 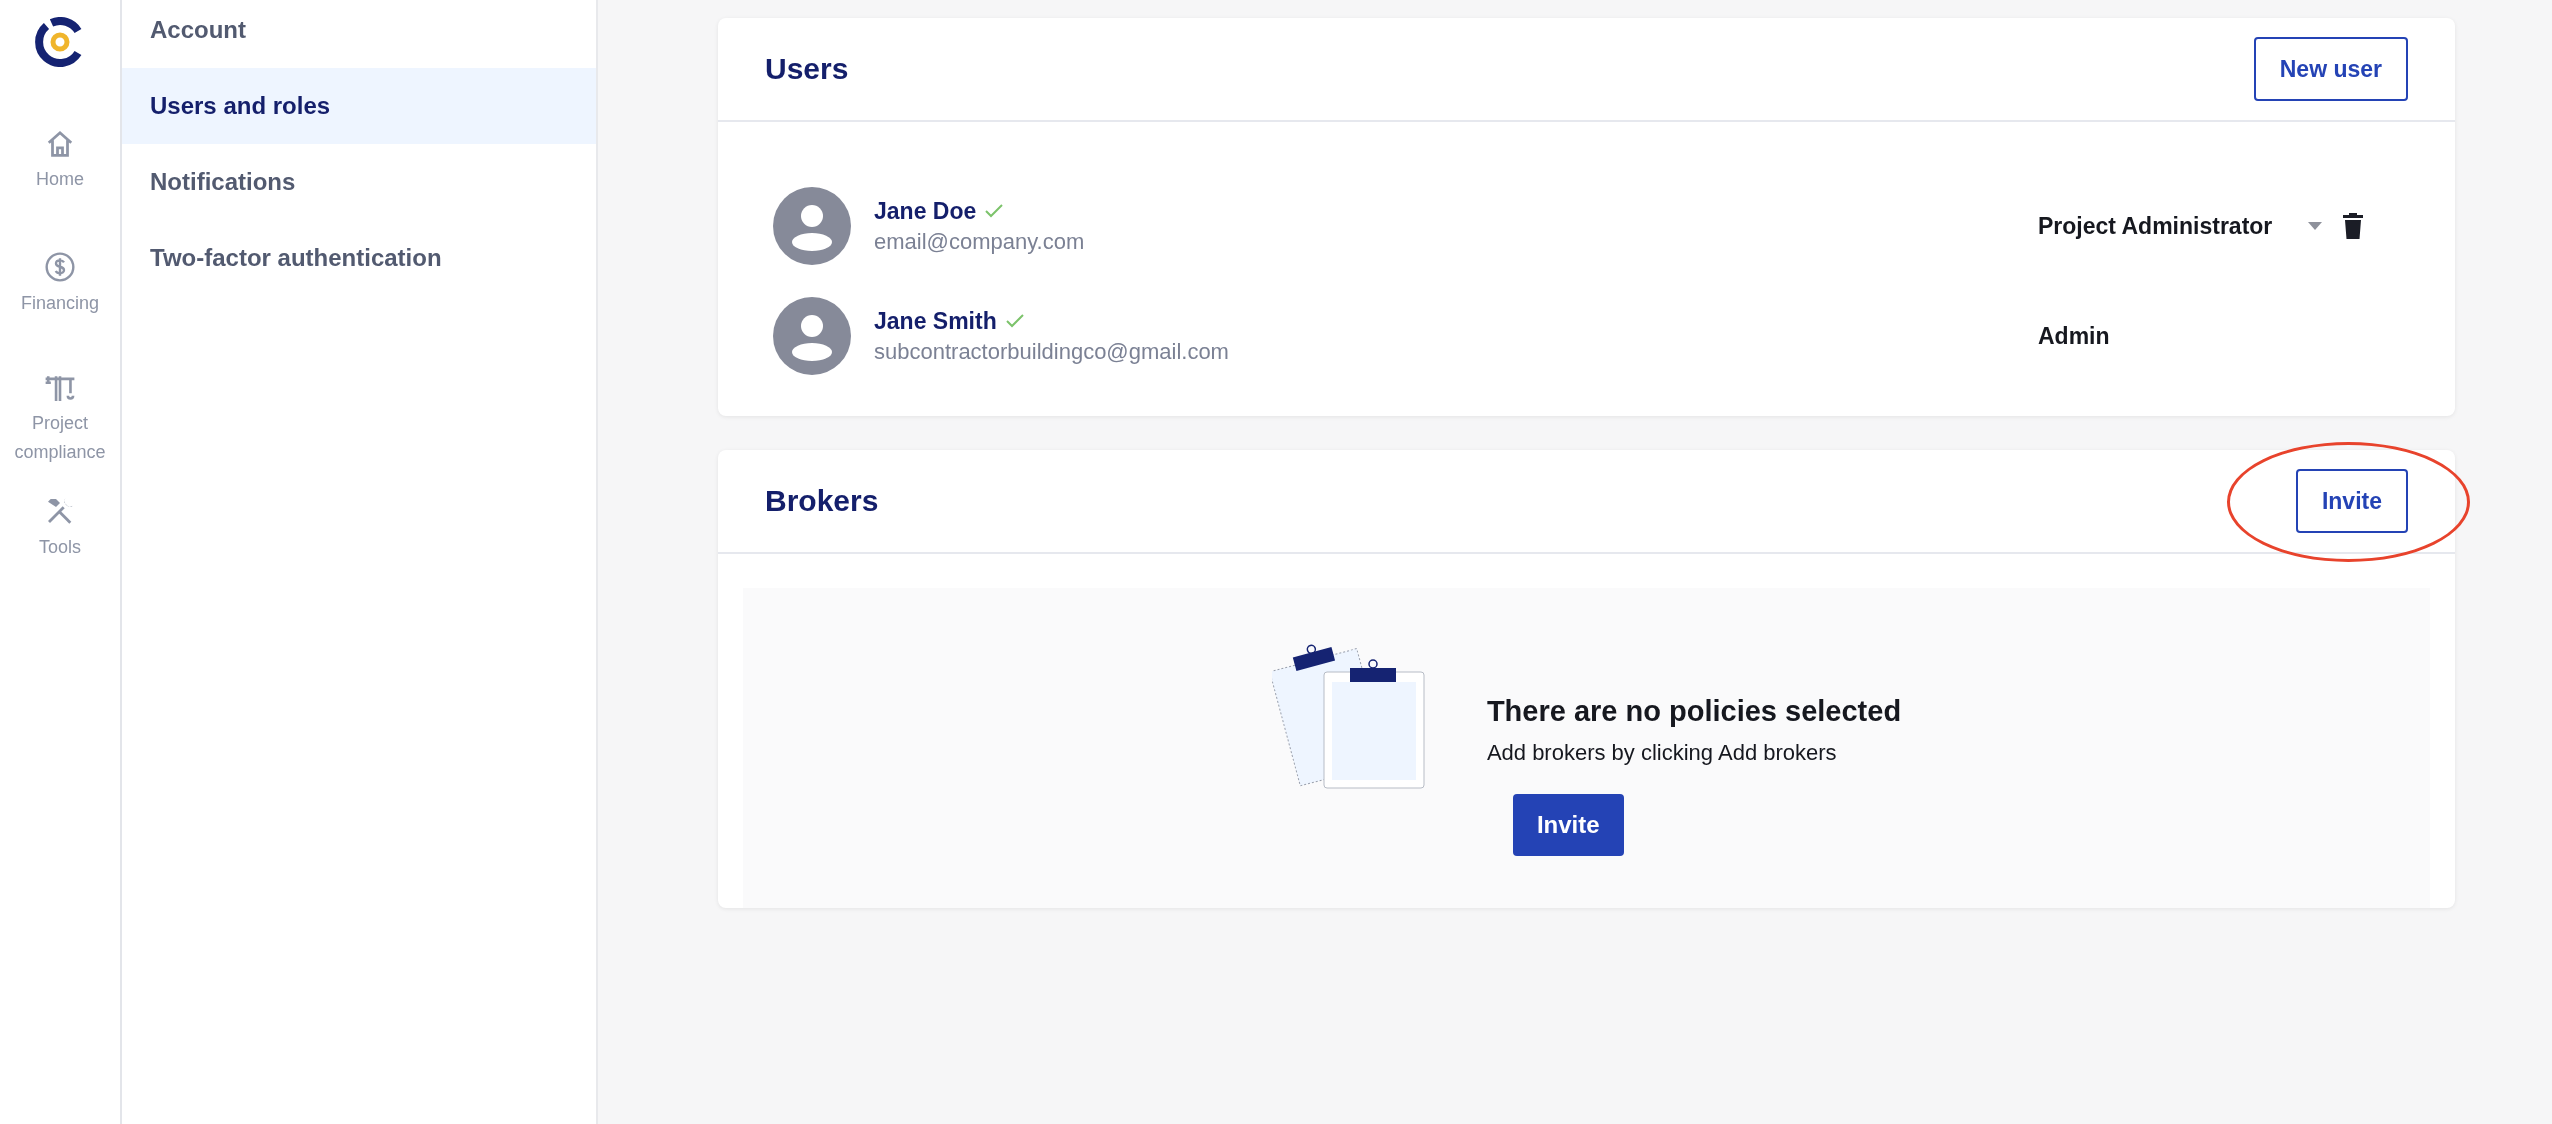 I want to click on user-name: Jane Smith, so click(x=935, y=321).